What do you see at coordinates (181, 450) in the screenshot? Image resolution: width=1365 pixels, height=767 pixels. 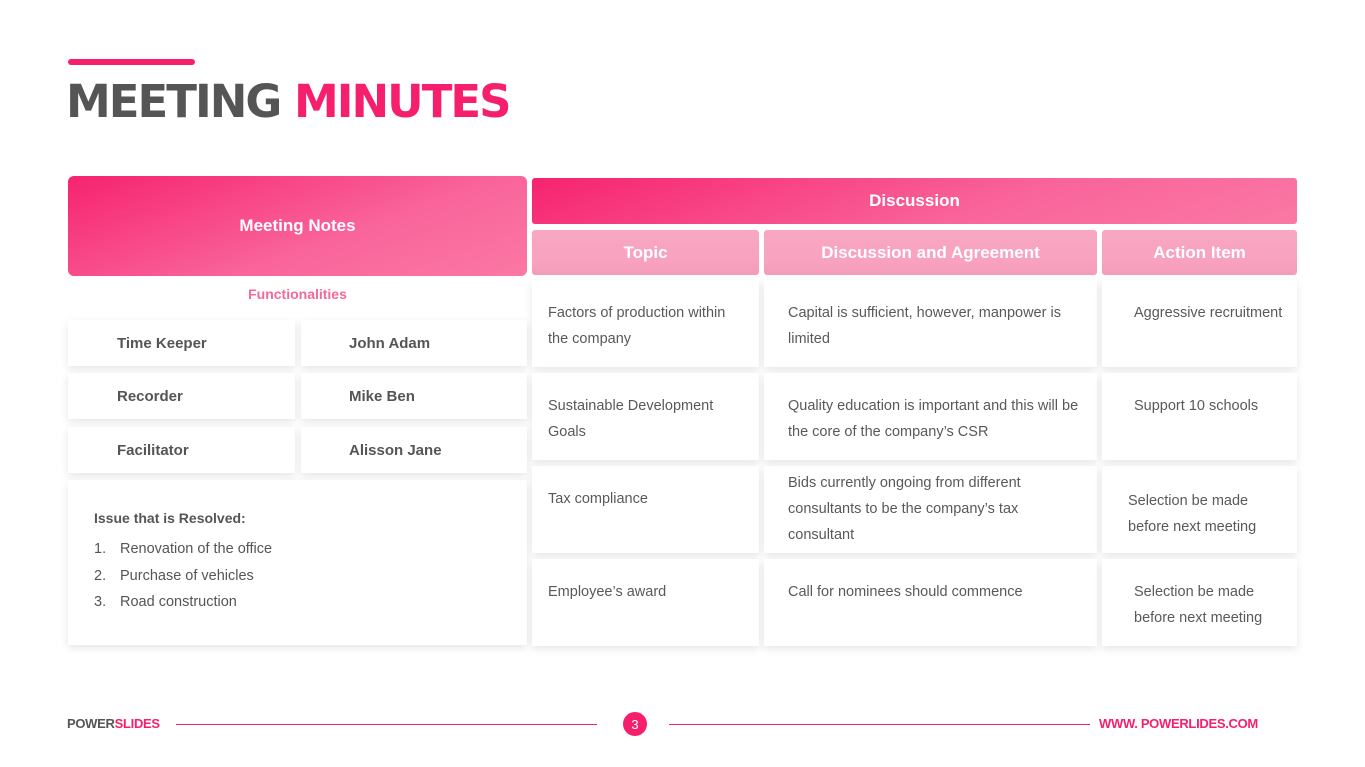 I see `role-label: Facilitator` at bounding box center [181, 450].